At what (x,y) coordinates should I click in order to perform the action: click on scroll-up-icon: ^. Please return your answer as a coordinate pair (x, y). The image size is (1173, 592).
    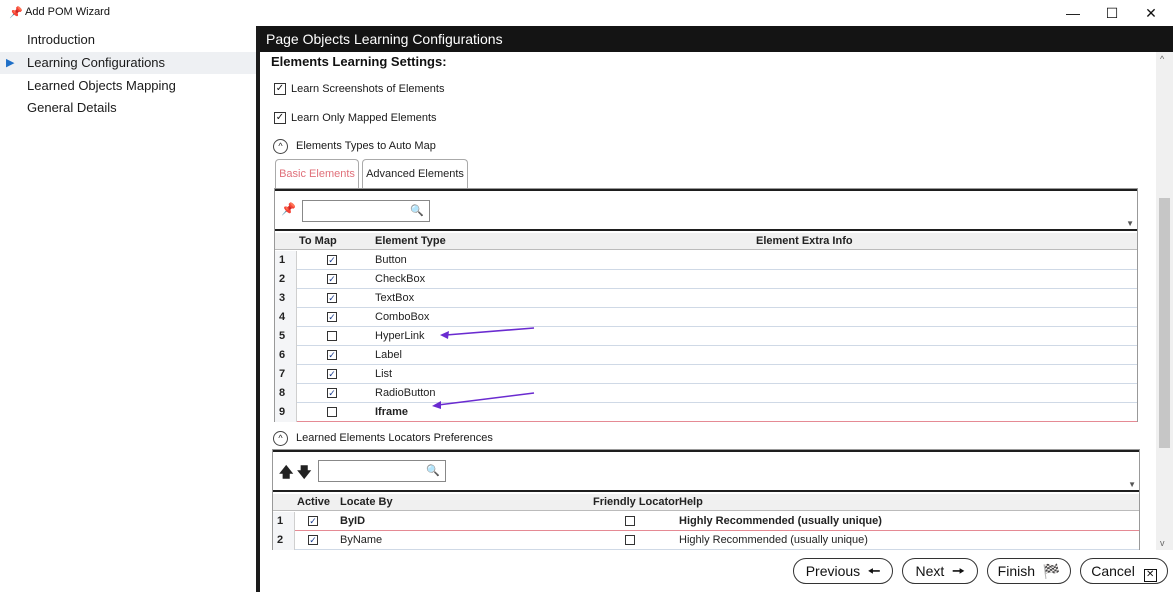
    Looking at the image, I should click on (1162, 59).